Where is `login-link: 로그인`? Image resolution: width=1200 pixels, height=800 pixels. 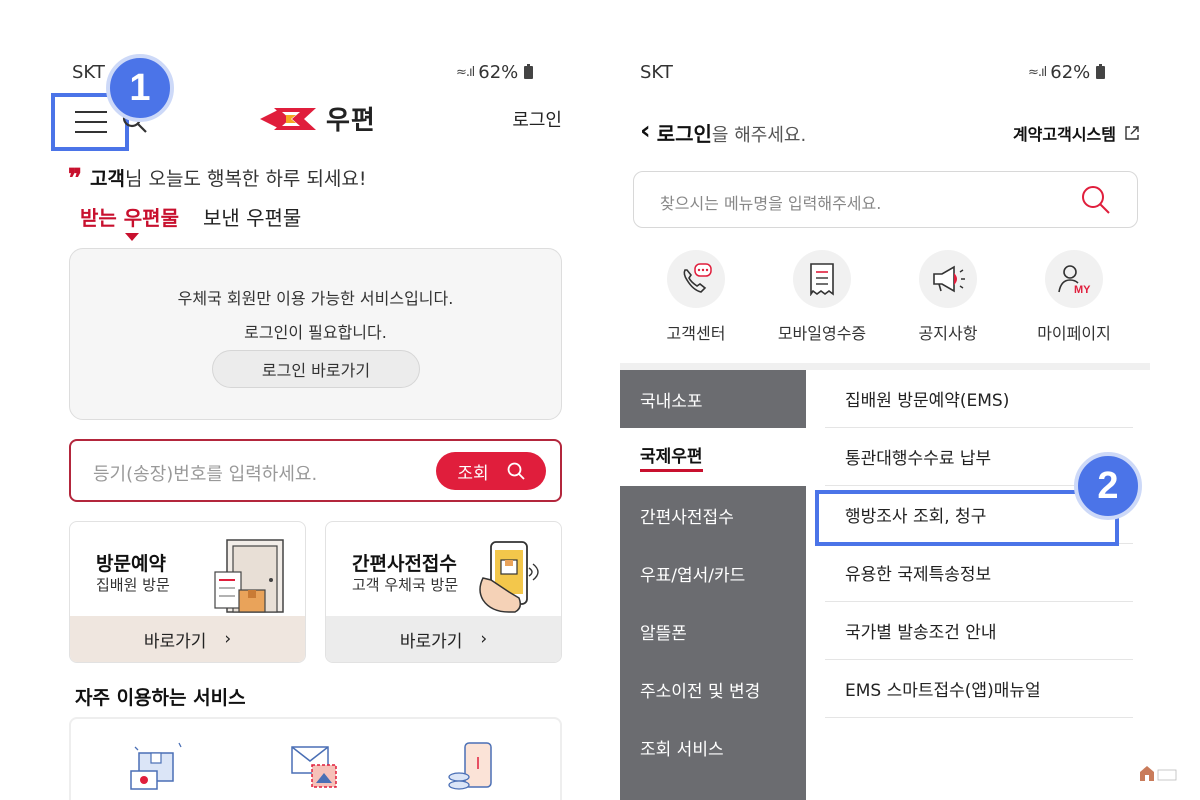 login-link: 로그인 is located at coordinates (537, 119).